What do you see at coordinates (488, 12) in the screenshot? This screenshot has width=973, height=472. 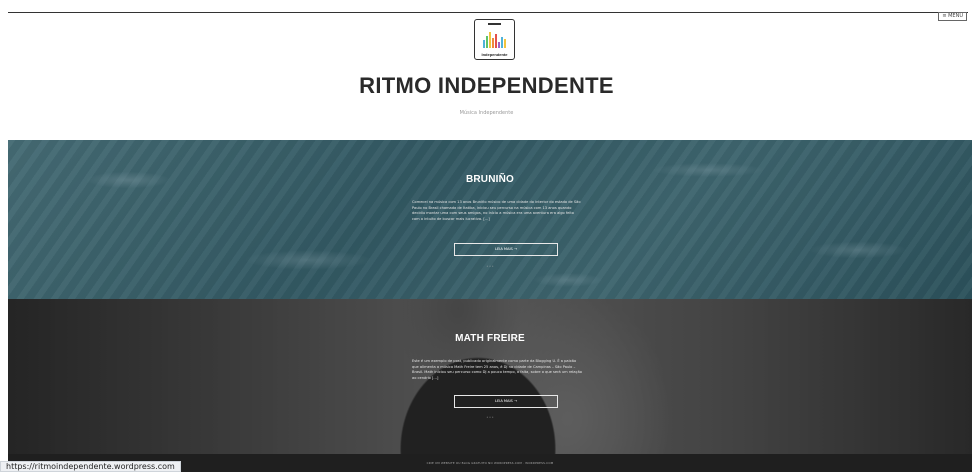 I see `top-divider` at bounding box center [488, 12].